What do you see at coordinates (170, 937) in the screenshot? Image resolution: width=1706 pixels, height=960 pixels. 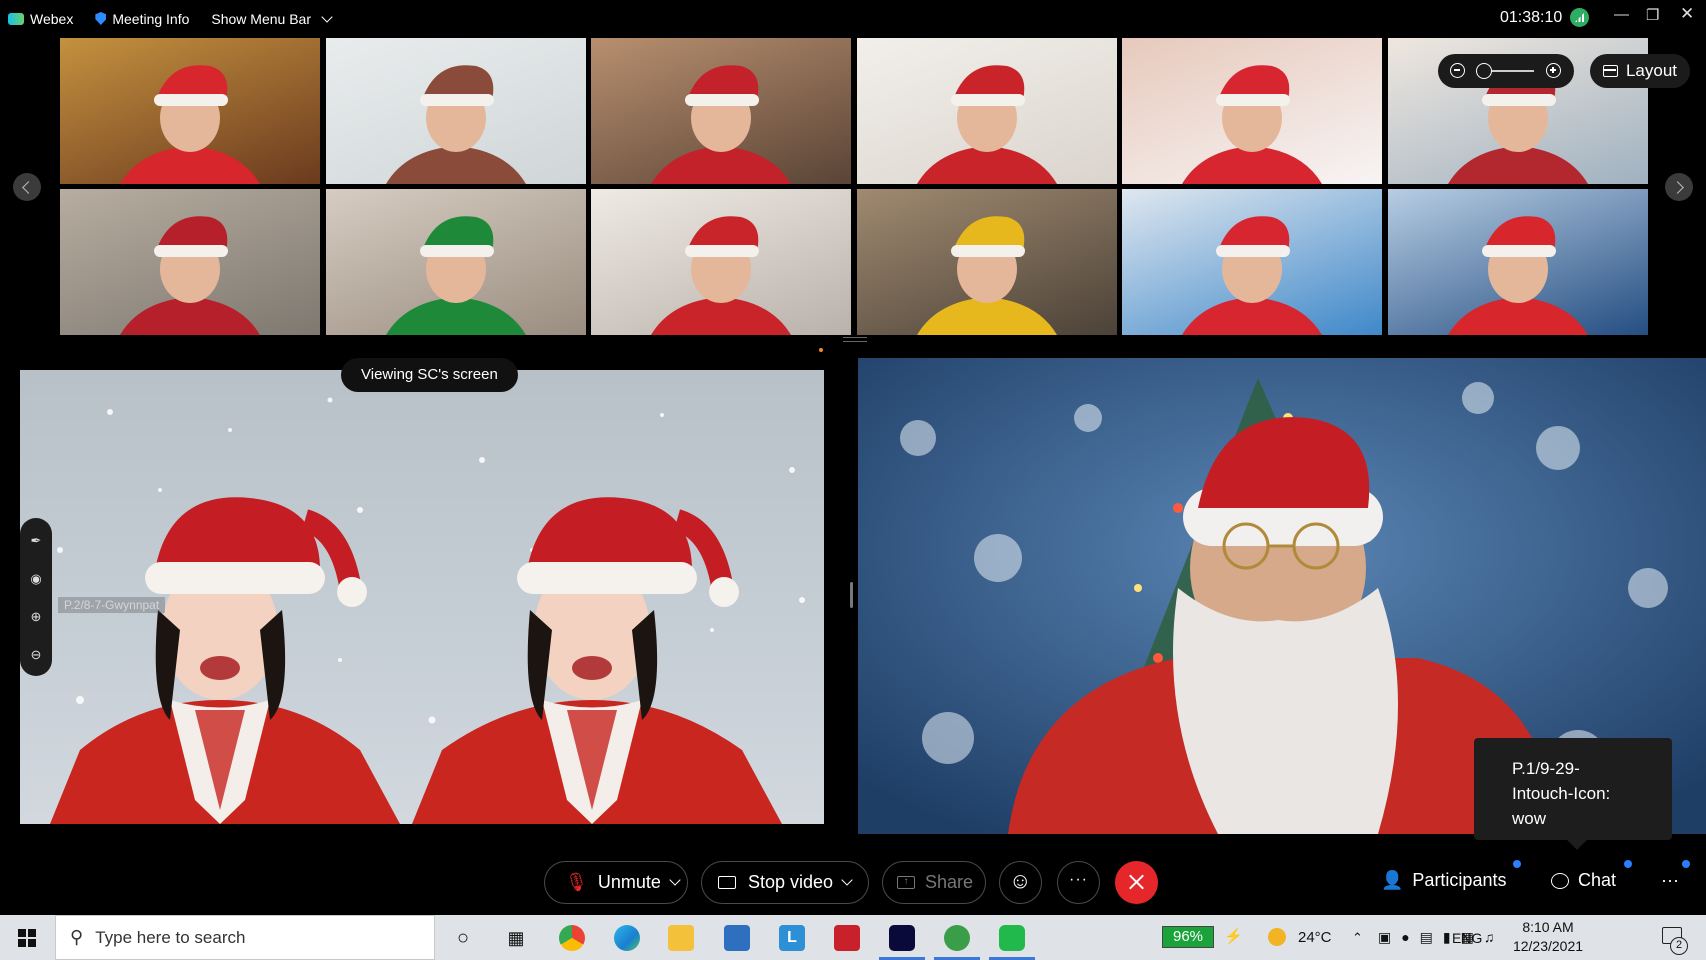 I see `search-placeholder: Type here to search` at bounding box center [170, 937].